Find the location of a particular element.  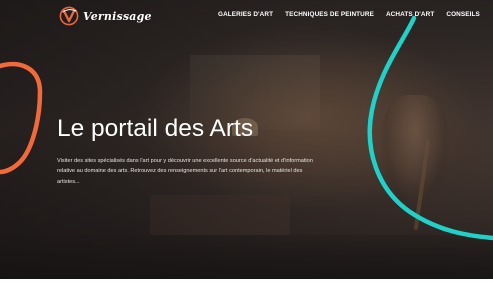

nav-item-conseils: CONSEILS is located at coordinates (462, 14).